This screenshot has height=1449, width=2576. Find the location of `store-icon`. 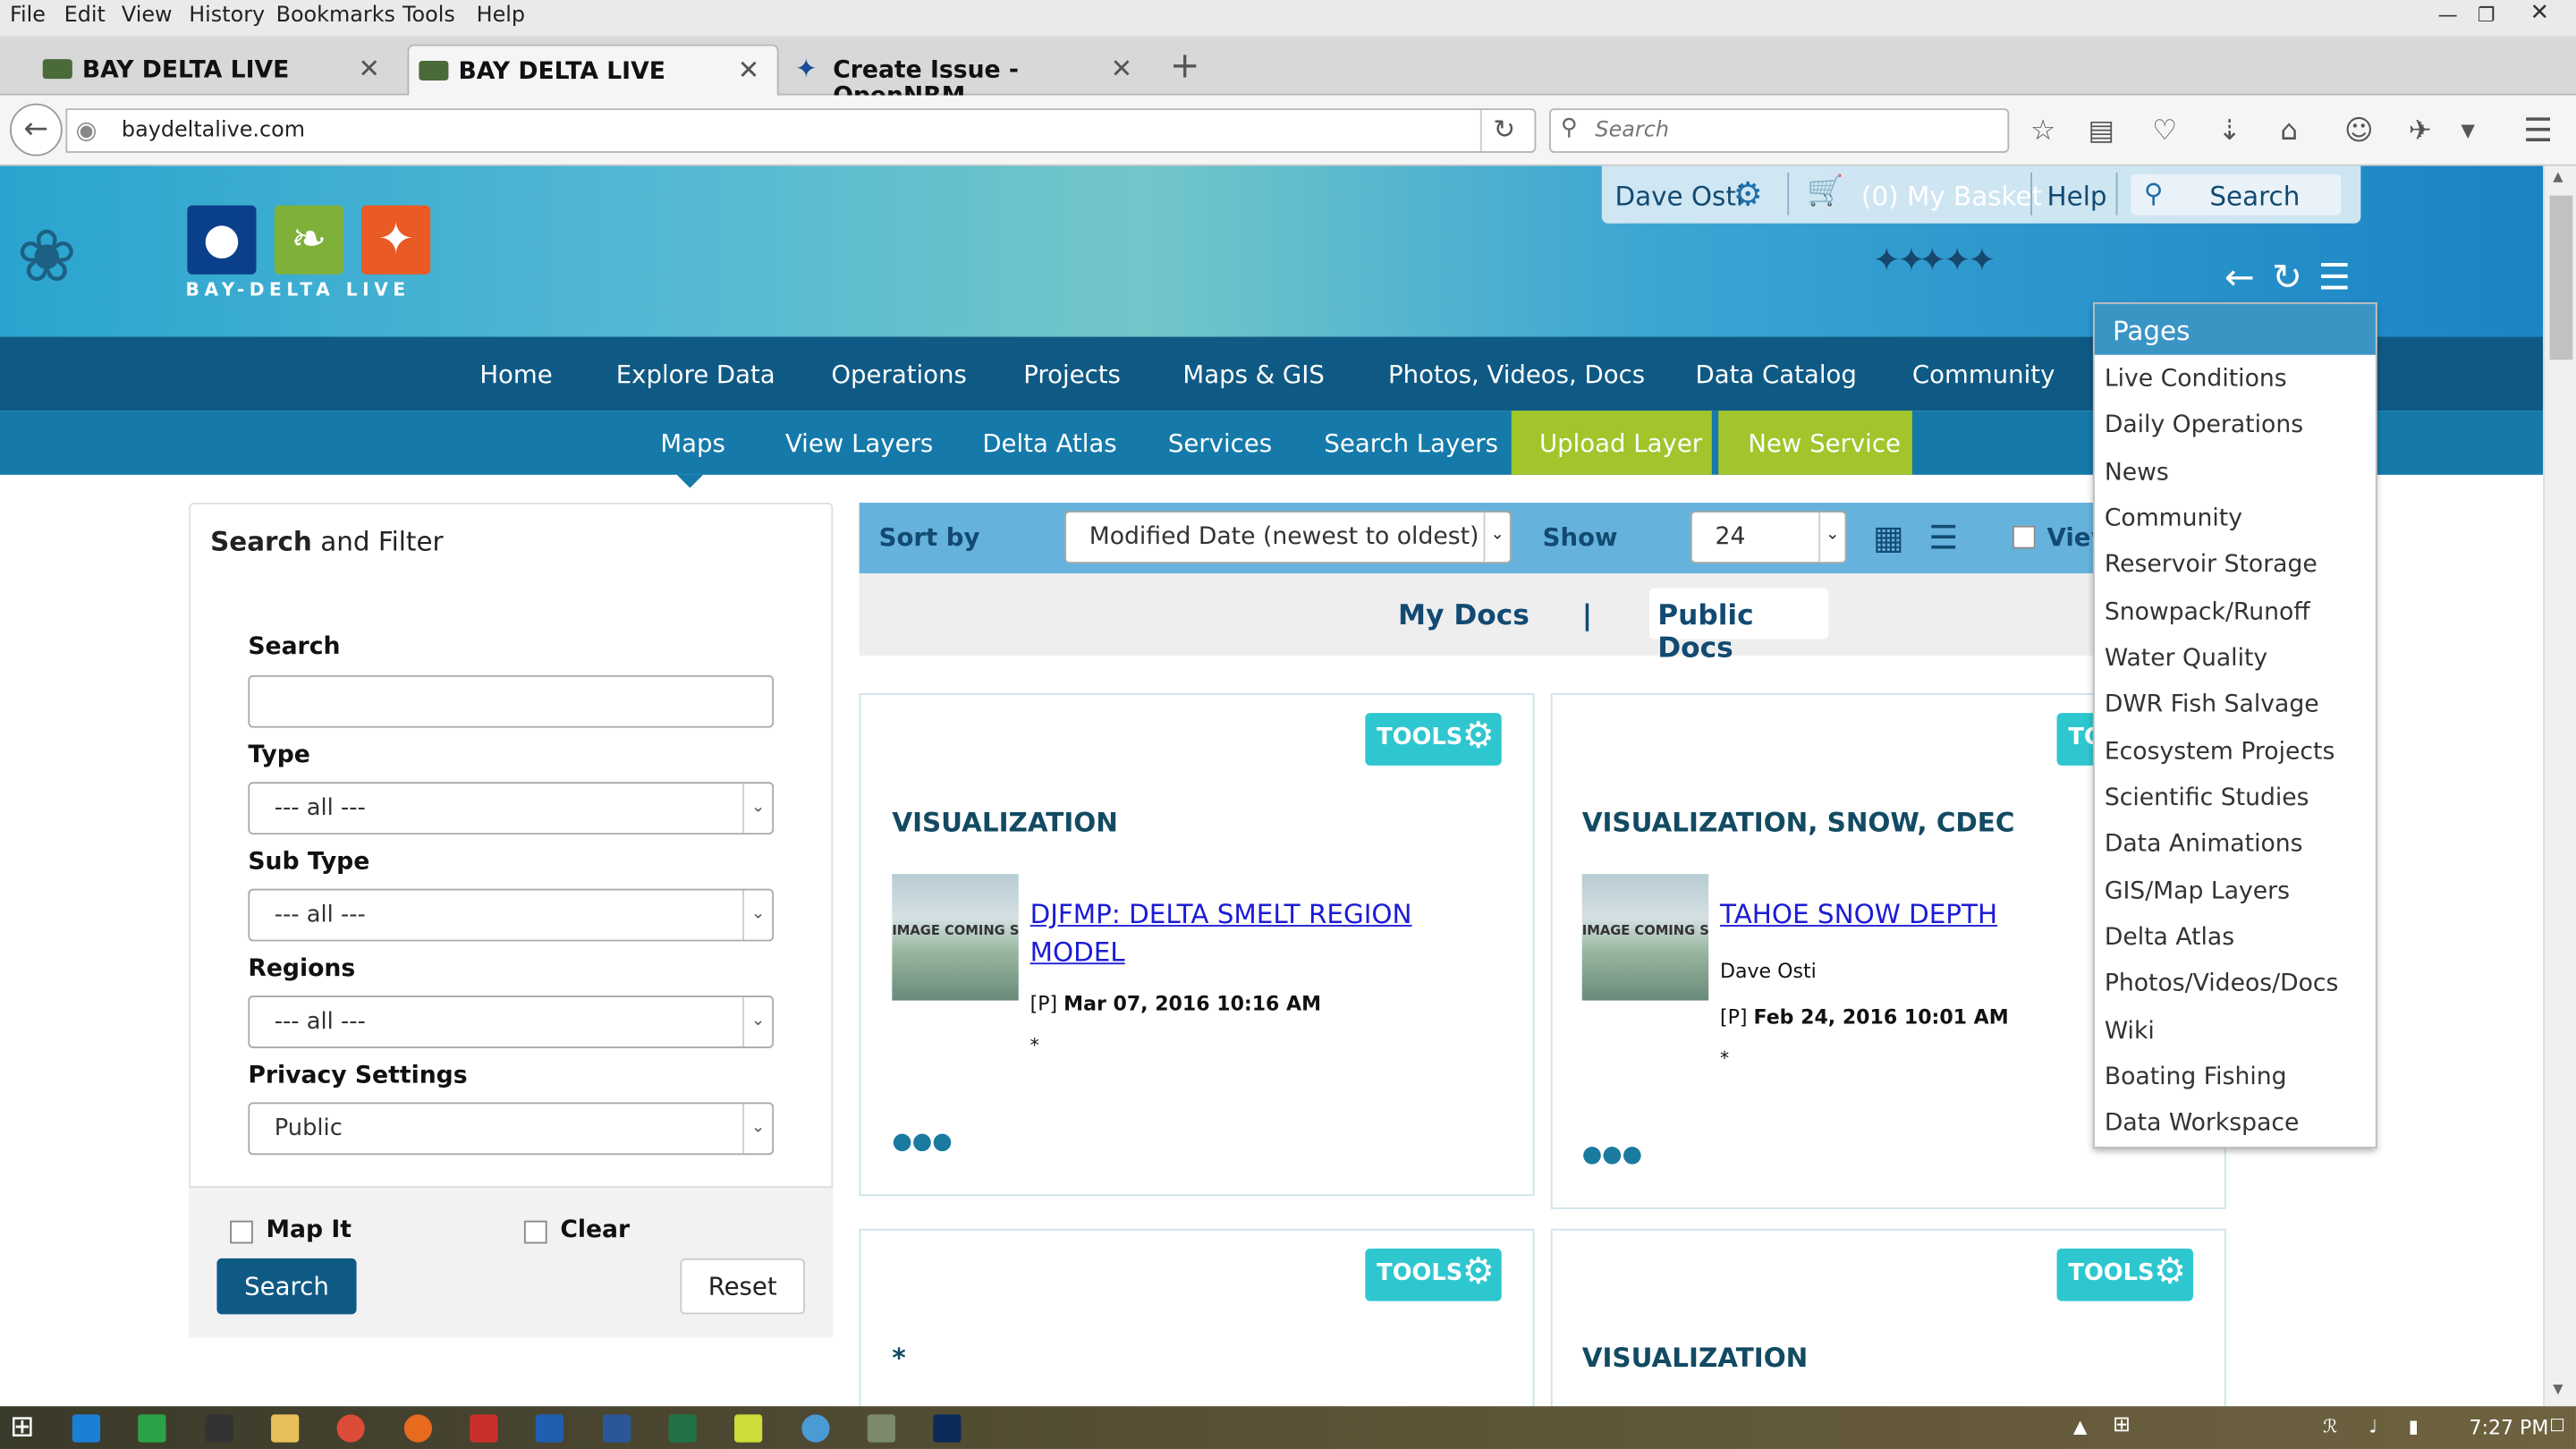

store-icon is located at coordinates (152, 1428).